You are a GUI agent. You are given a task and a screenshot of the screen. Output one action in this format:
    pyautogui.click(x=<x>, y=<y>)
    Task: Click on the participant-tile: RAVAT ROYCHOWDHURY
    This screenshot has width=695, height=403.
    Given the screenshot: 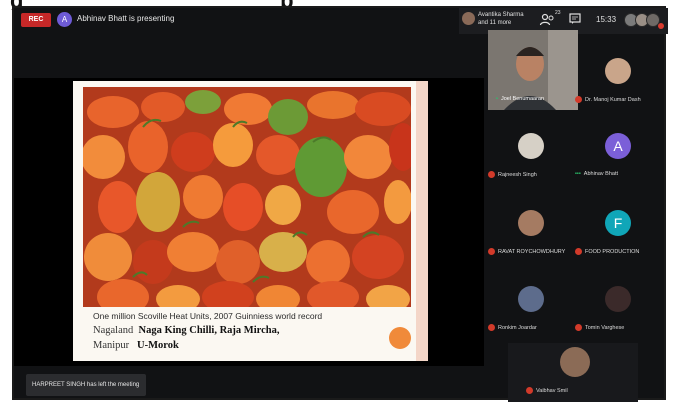 What is the action you would take?
    pyautogui.click(x=531, y=235)
    